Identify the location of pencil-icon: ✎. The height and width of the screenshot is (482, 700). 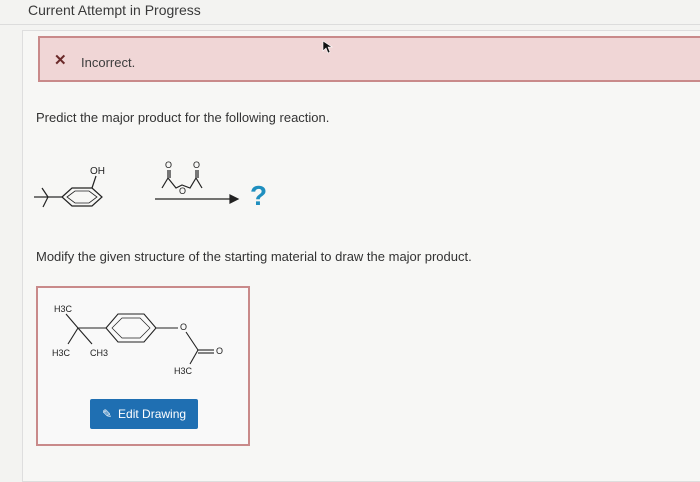
(107, 414).